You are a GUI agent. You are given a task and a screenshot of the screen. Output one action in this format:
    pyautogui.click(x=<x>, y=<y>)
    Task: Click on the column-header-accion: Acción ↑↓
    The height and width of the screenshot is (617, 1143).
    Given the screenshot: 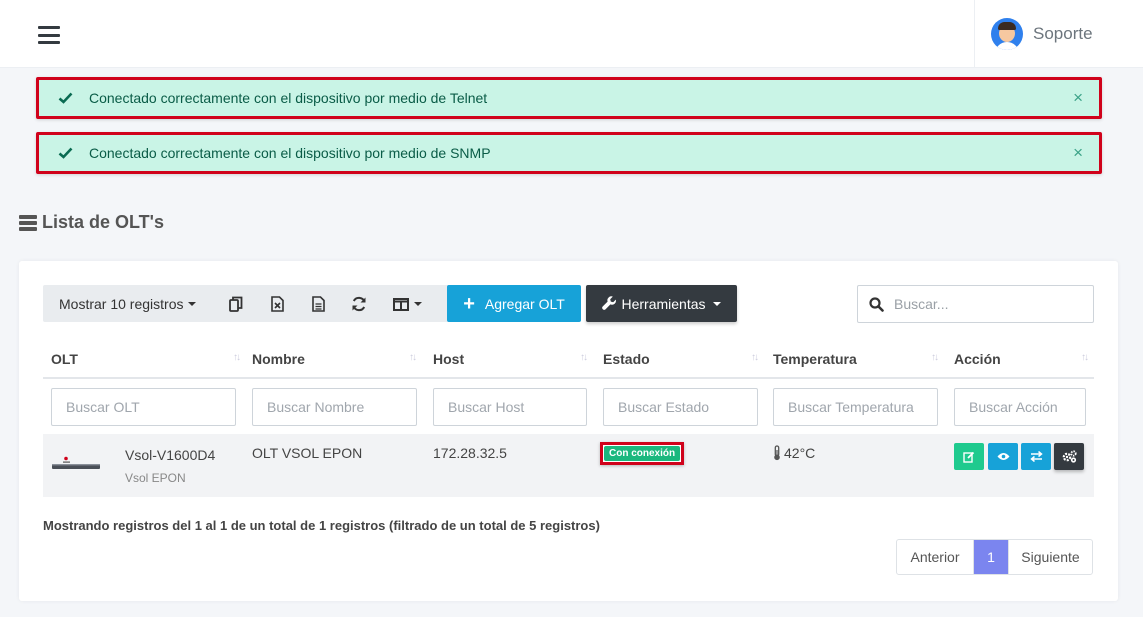 What is the action you would take?
    pyautogui.click(x=1021, y=359)
    